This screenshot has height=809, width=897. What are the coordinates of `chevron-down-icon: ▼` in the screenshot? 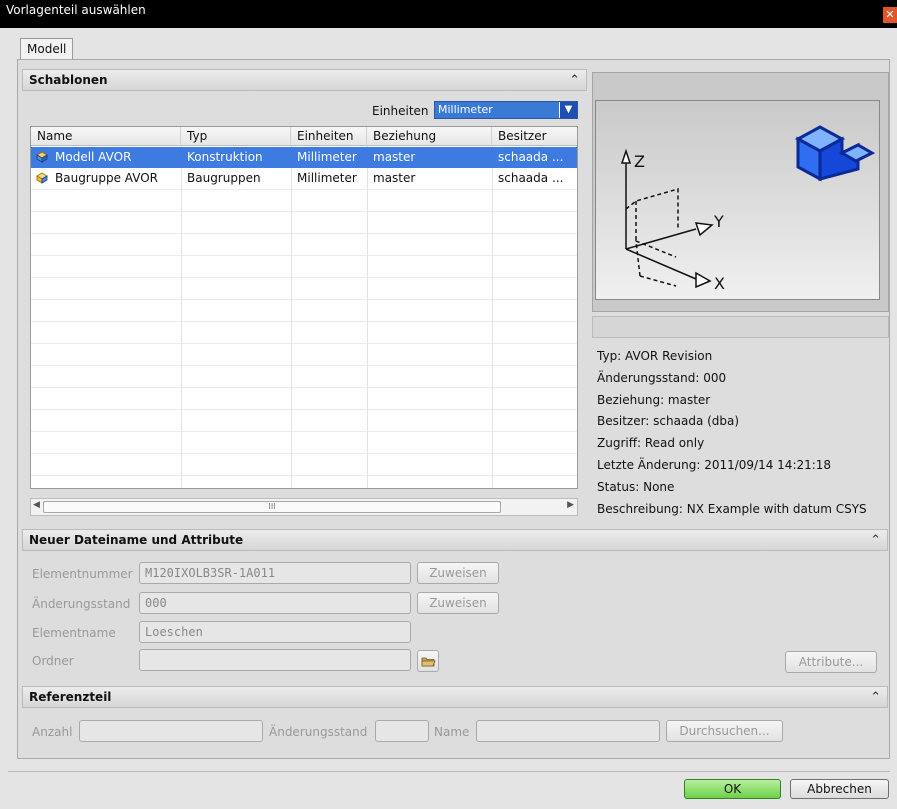 It's located at (568, 110).